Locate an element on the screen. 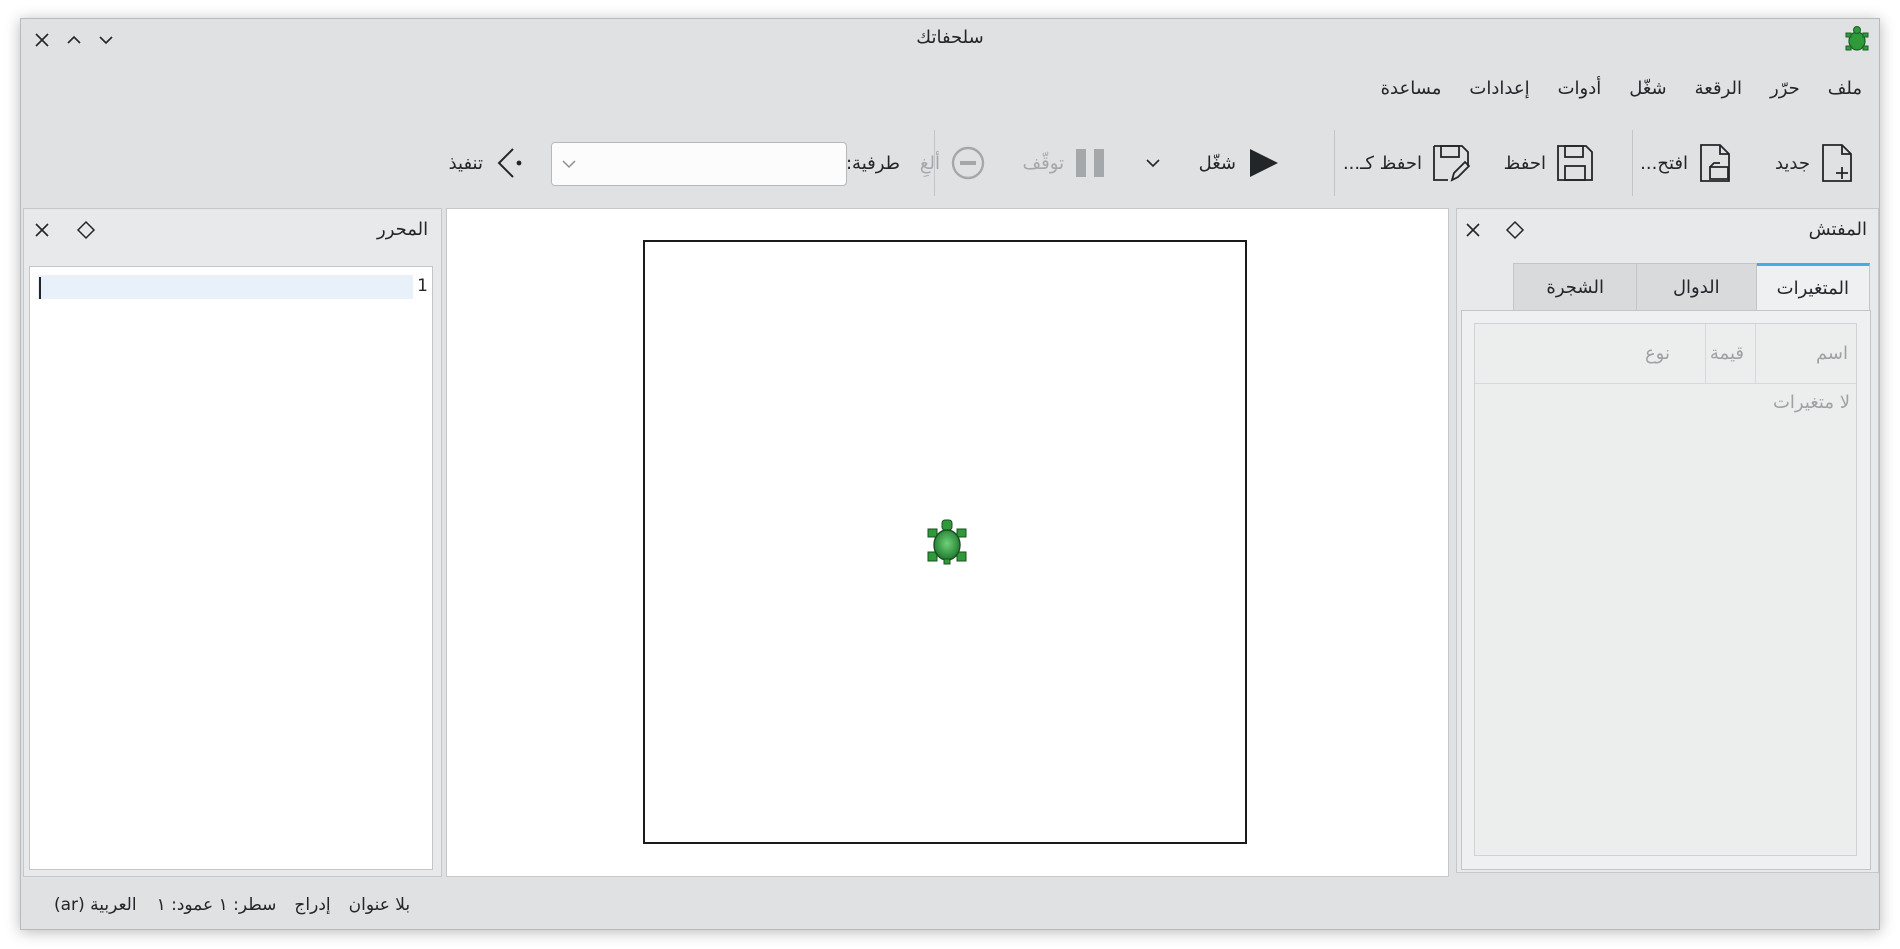  table-header: اسم قيمة نوع is located at coordinates (1665, 354).